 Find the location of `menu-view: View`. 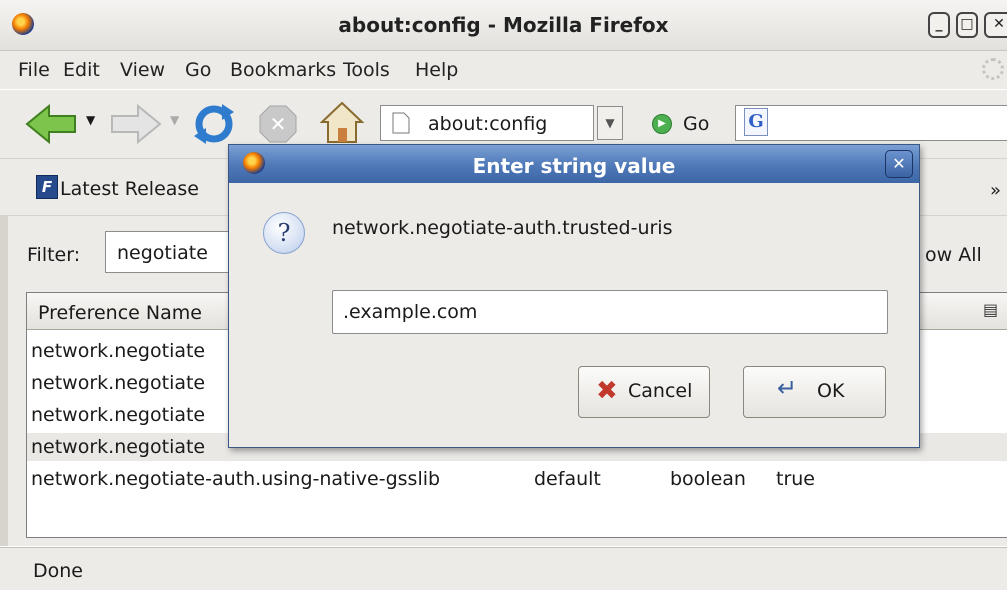

menu-view: View is located at coordinates (142, 70).